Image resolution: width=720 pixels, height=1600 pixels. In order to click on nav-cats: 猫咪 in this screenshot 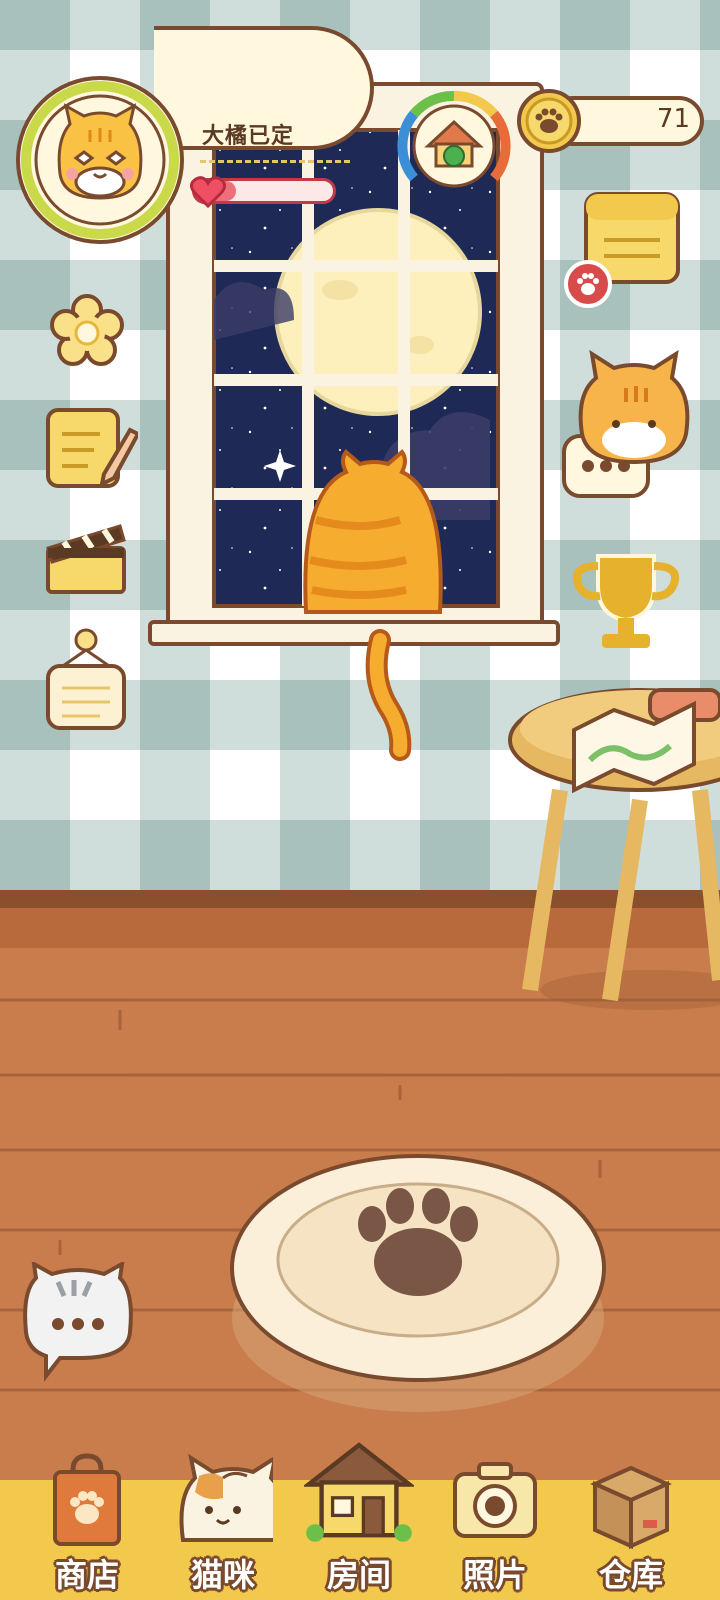, I will do `click(223, 1525)`.